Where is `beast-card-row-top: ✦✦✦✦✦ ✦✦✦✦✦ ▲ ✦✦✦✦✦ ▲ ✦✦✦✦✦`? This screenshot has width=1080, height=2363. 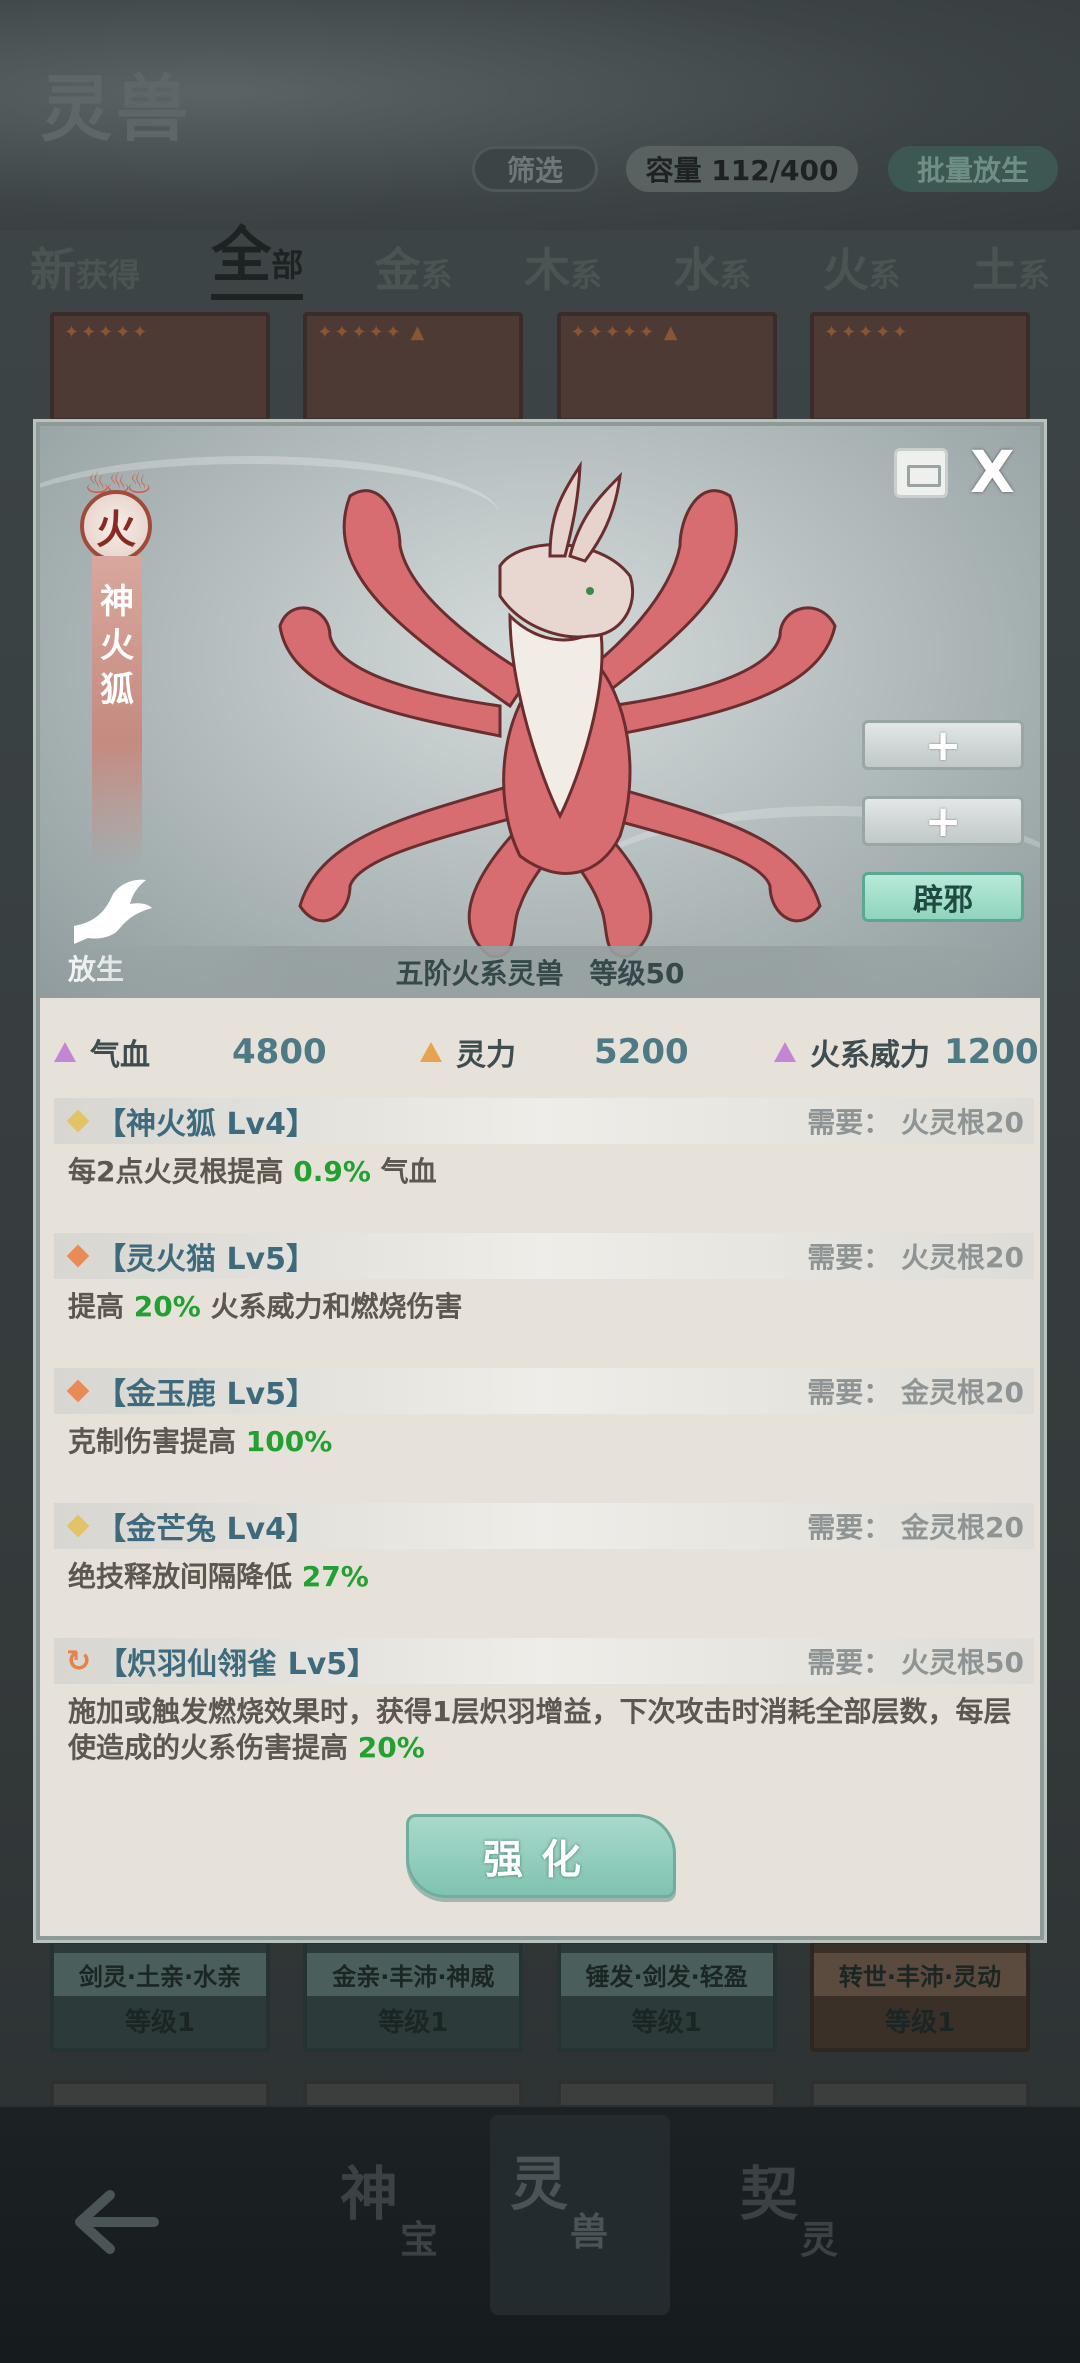 beast-card-row-top: ✦✦✦✦✦ ✦✦✦✦✦ ▲ ✦✦✦✦✦ ▲ ✦✦✦✦✦ is located at coordinates (540, 367).